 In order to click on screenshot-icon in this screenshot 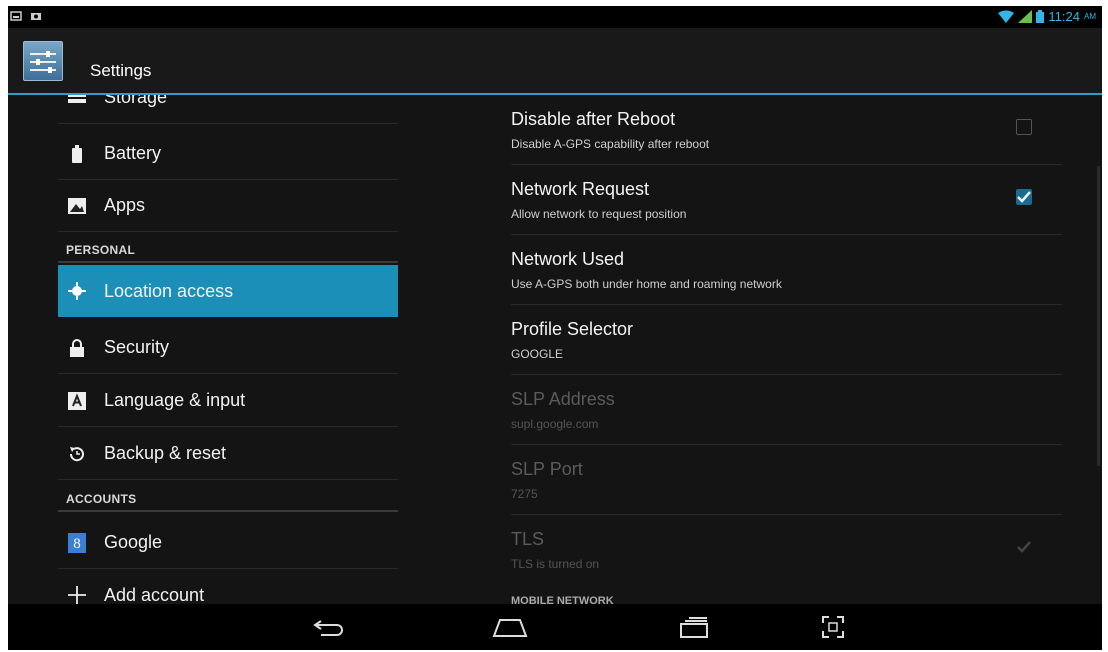, I will do `click(833, 627)`.